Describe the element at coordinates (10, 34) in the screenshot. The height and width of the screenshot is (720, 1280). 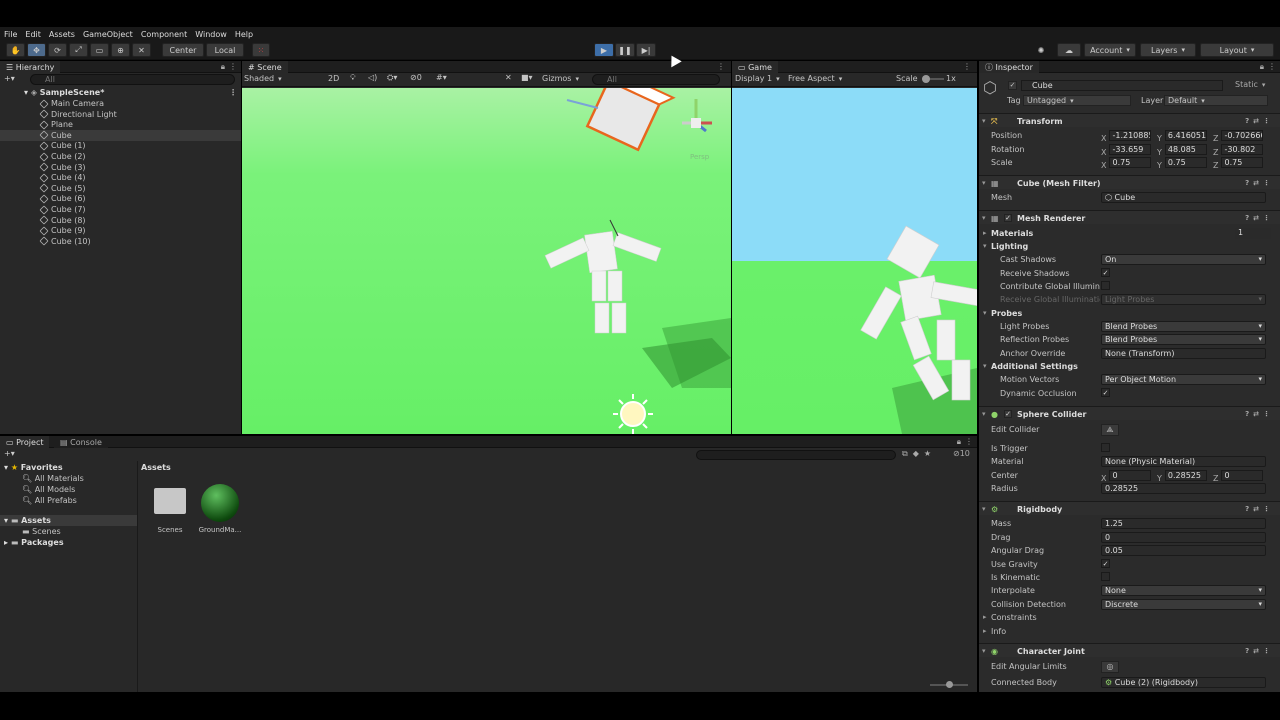
I see `menu-file: File` at that location.